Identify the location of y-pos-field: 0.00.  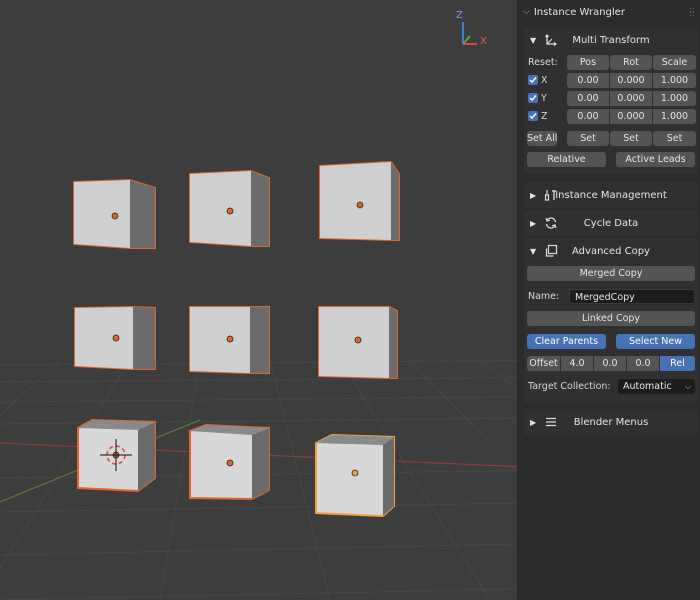
(588, 98).